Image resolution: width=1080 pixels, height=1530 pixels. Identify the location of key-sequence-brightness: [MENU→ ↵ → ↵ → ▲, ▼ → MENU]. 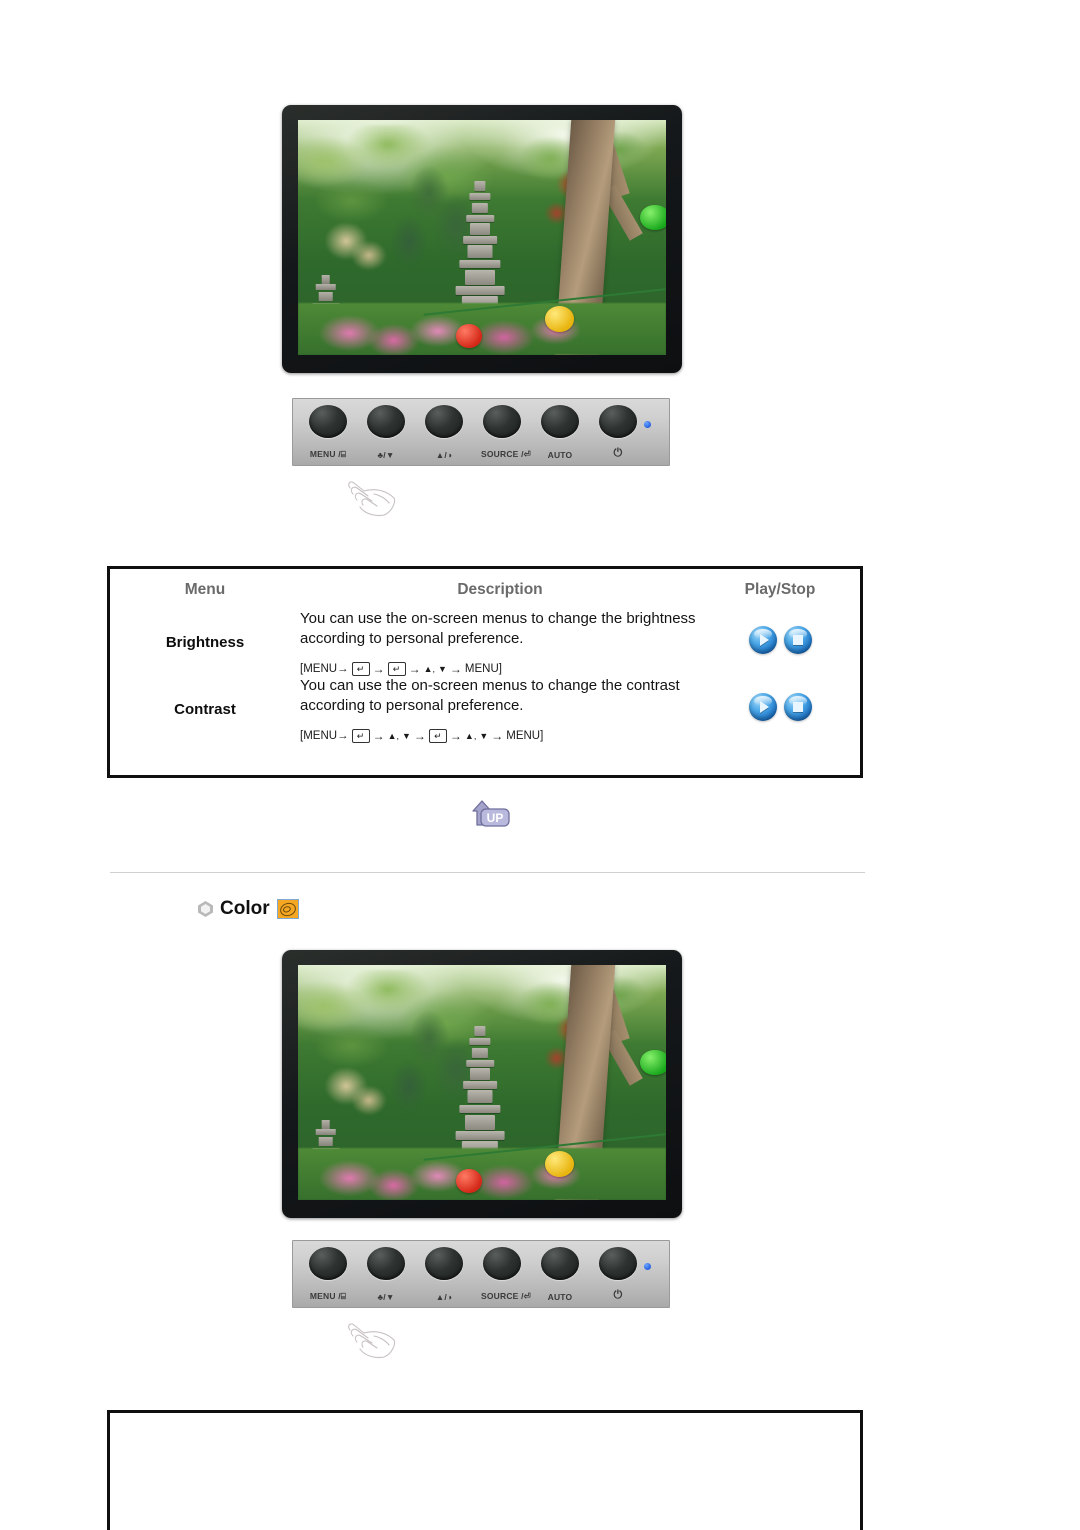
(500, 669).